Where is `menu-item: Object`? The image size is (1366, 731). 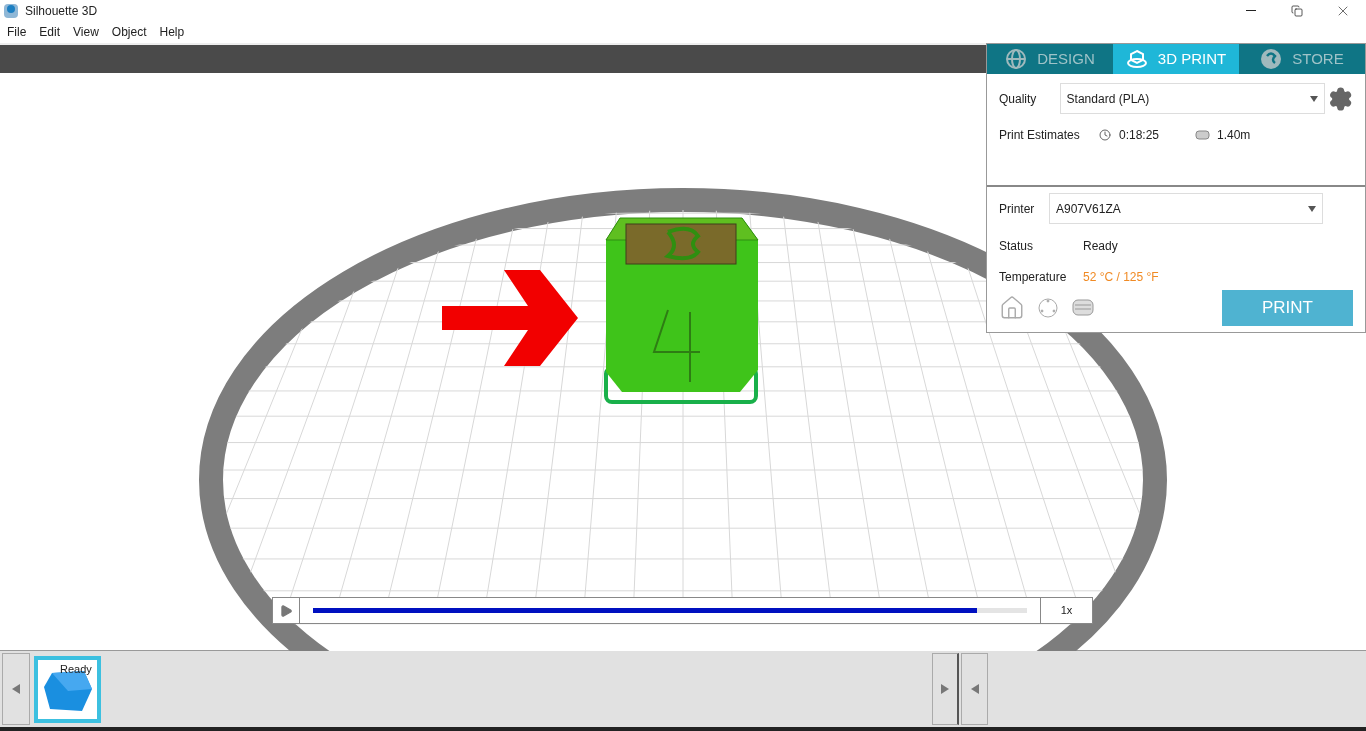
menu-item: Object is located at coordinates (129, 32).